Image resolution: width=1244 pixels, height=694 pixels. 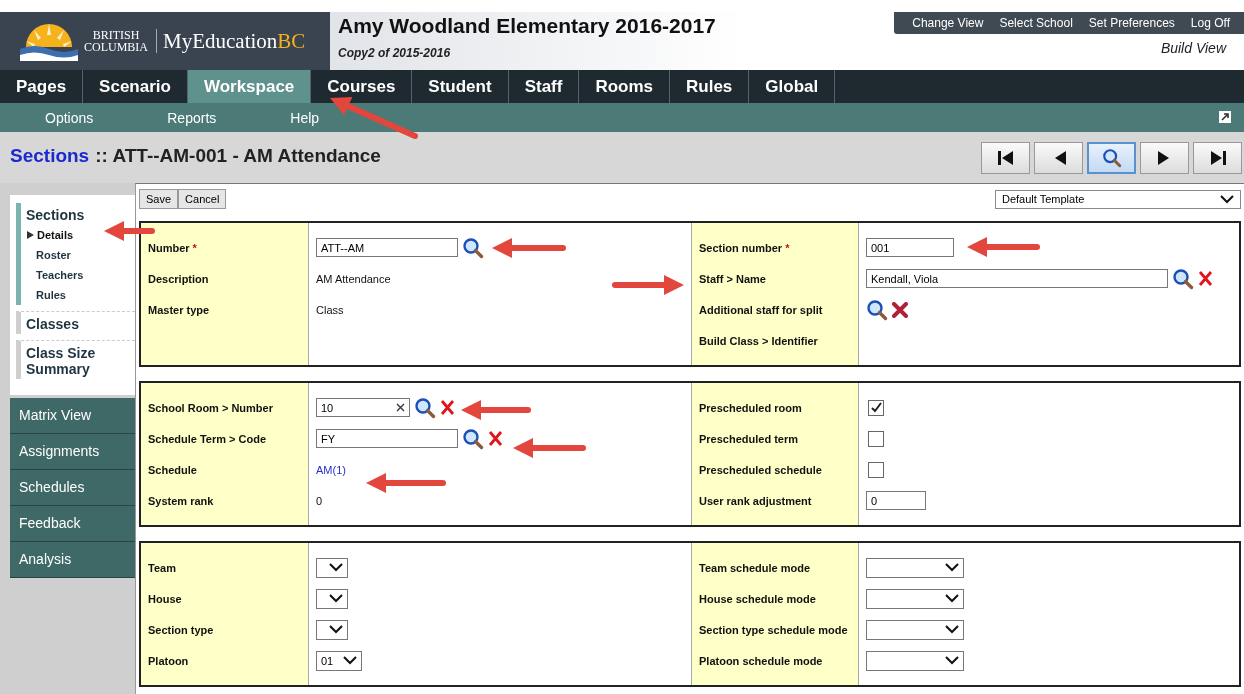 What do you see at coordinates (72, 452) in the screenshot?
I see `side-tab: Assignments` at bounding box center [72, 452].